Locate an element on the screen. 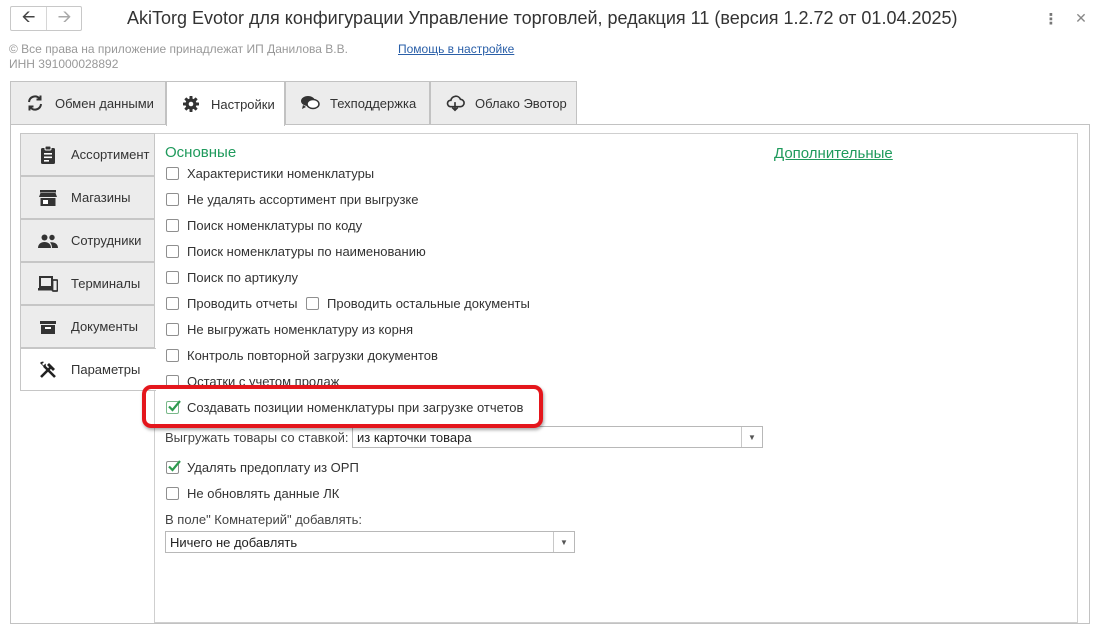 The width and height of the screenshot is (1093, 624). checkbox-label: Не выгружать номенклатуру из корня is located at coordinates (300, 329).